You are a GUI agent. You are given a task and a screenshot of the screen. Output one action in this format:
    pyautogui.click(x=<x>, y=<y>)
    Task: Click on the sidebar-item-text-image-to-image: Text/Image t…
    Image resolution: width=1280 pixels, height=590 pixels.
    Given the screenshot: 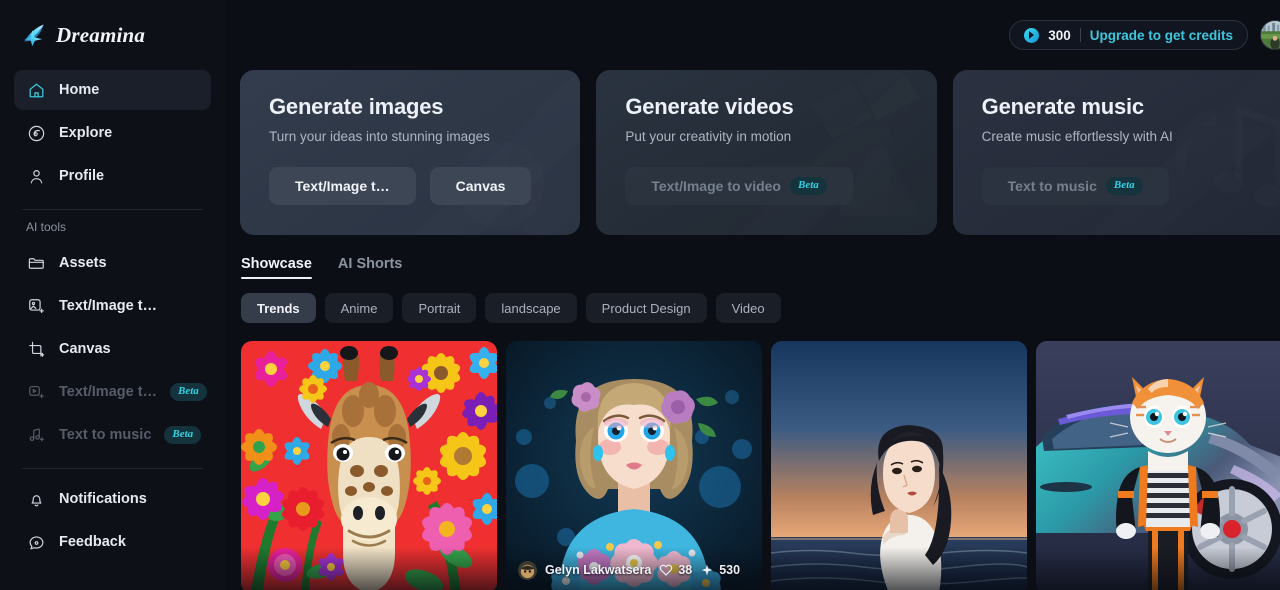 What is the action you would take?
    pyautogui.click(x=112, y=306)
    